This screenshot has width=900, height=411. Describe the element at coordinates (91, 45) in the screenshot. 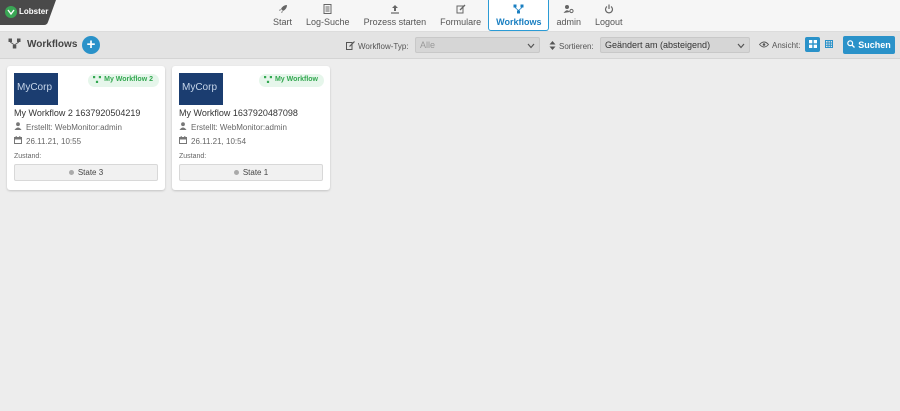

I see `add-workflow-button: +` at that location.